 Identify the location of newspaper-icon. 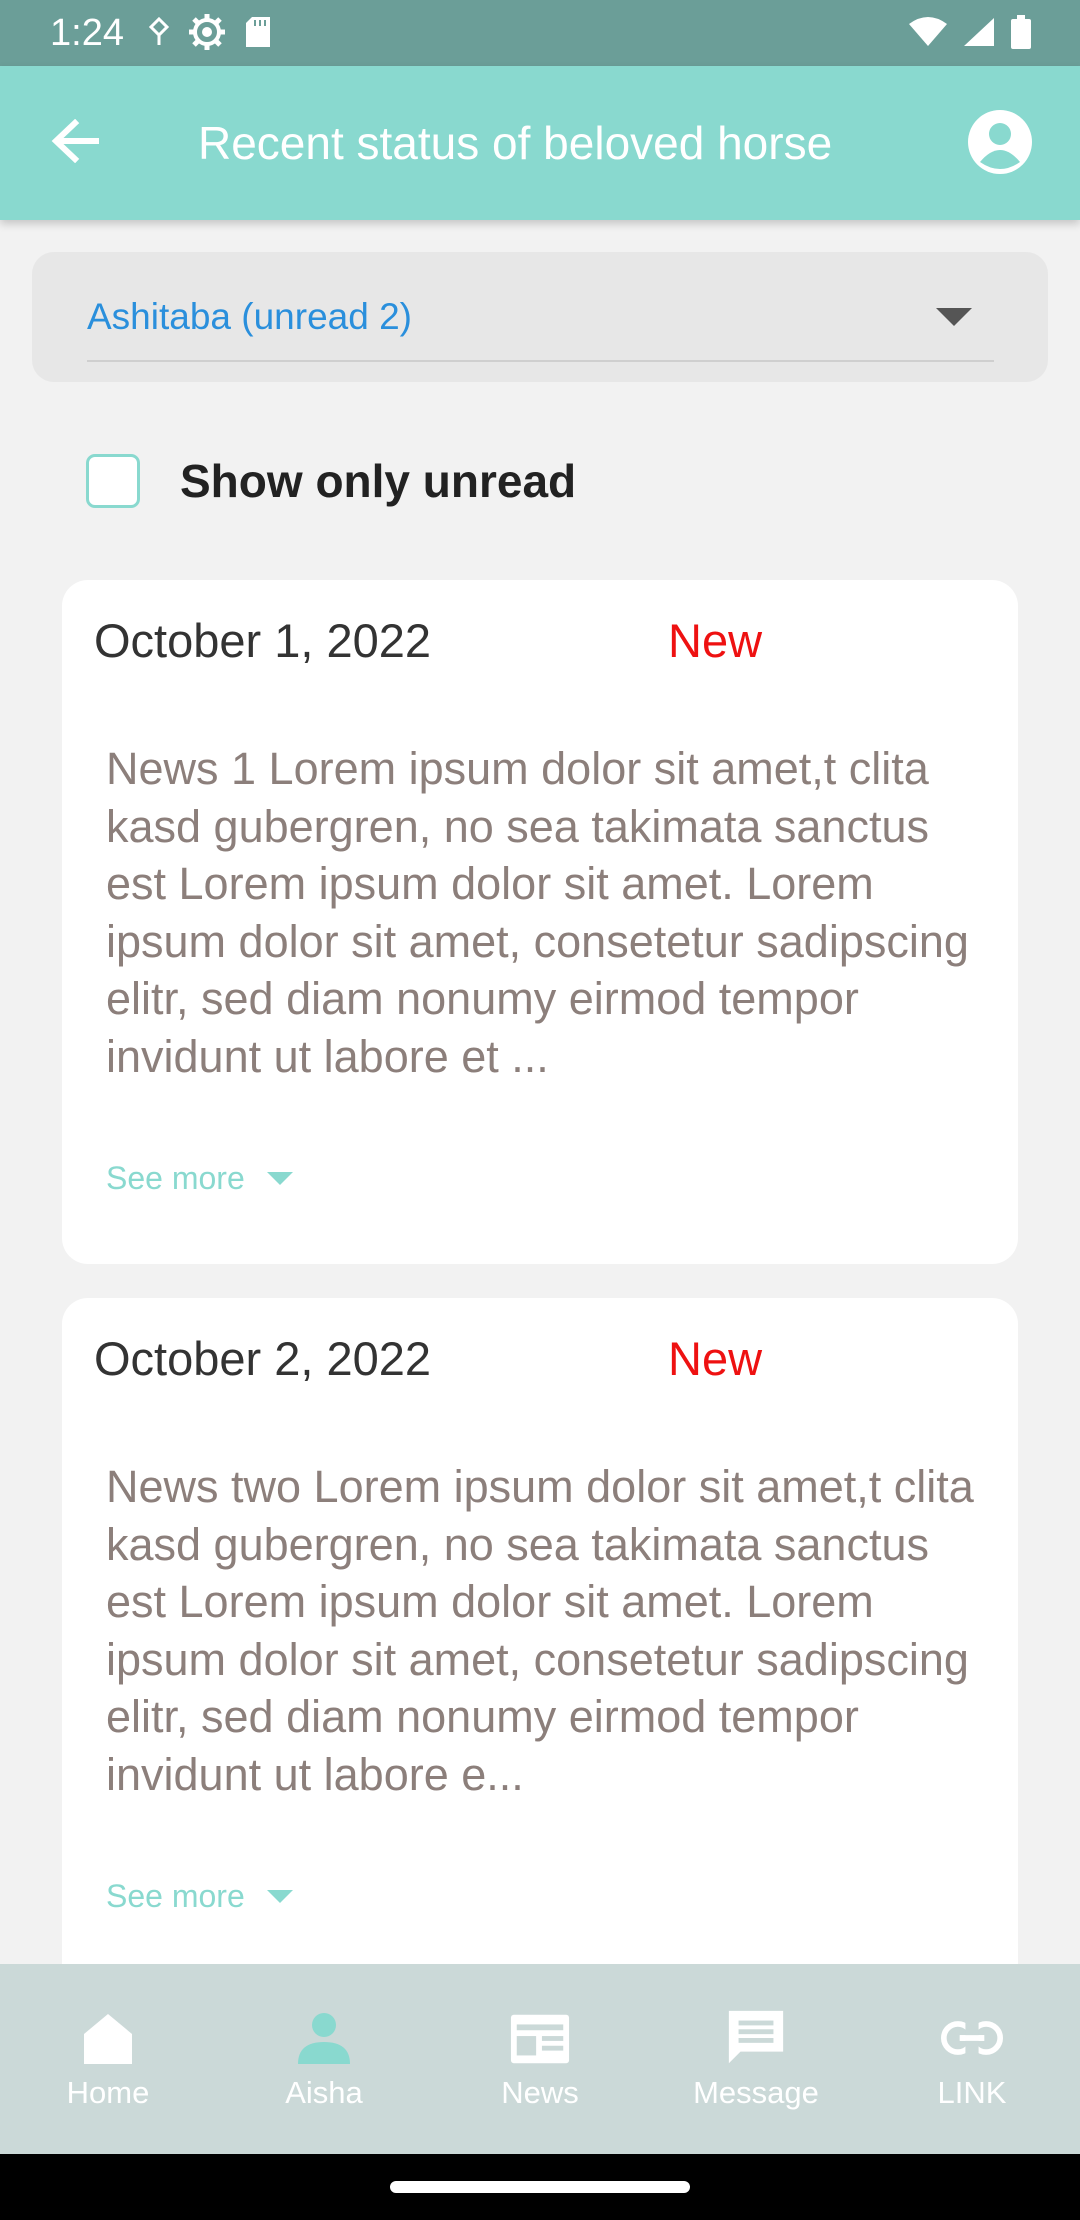
(540, 2038).